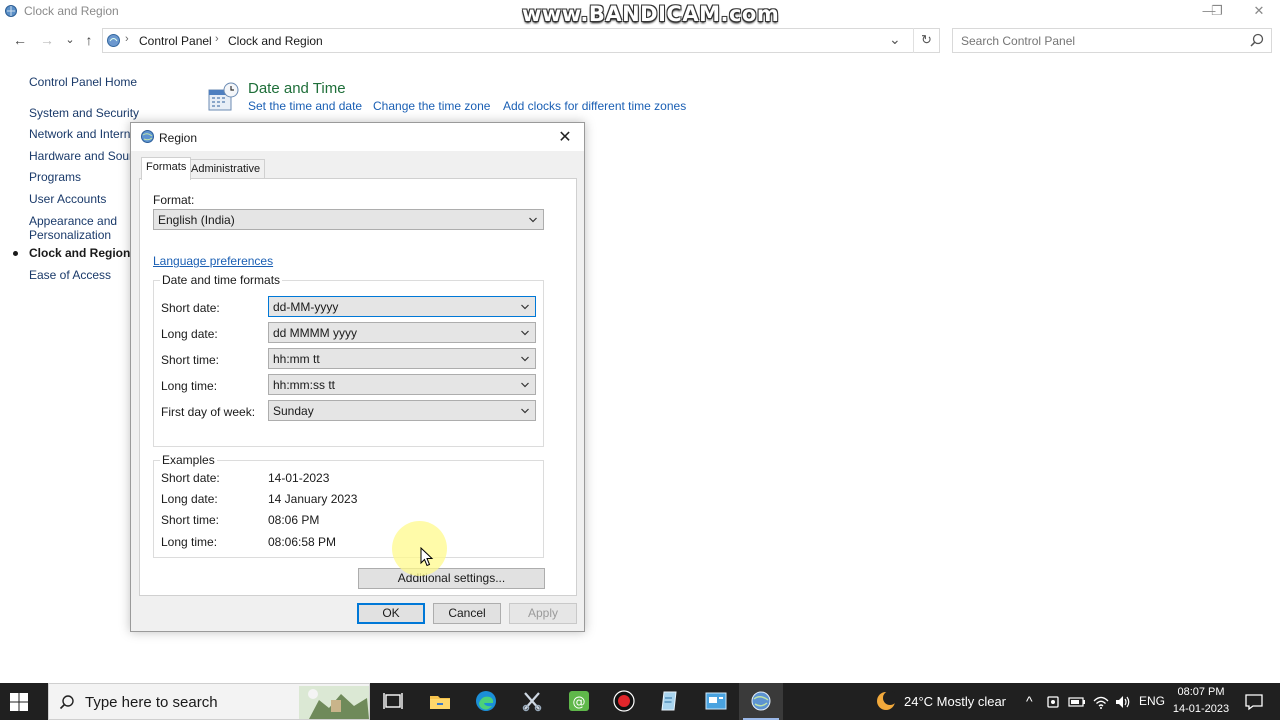  What do you see at coordinates (83, 82) in the screenshot?
I see `sidebar-item-control-panel-home: Control Panel Home` at bounding box center [83, 82].